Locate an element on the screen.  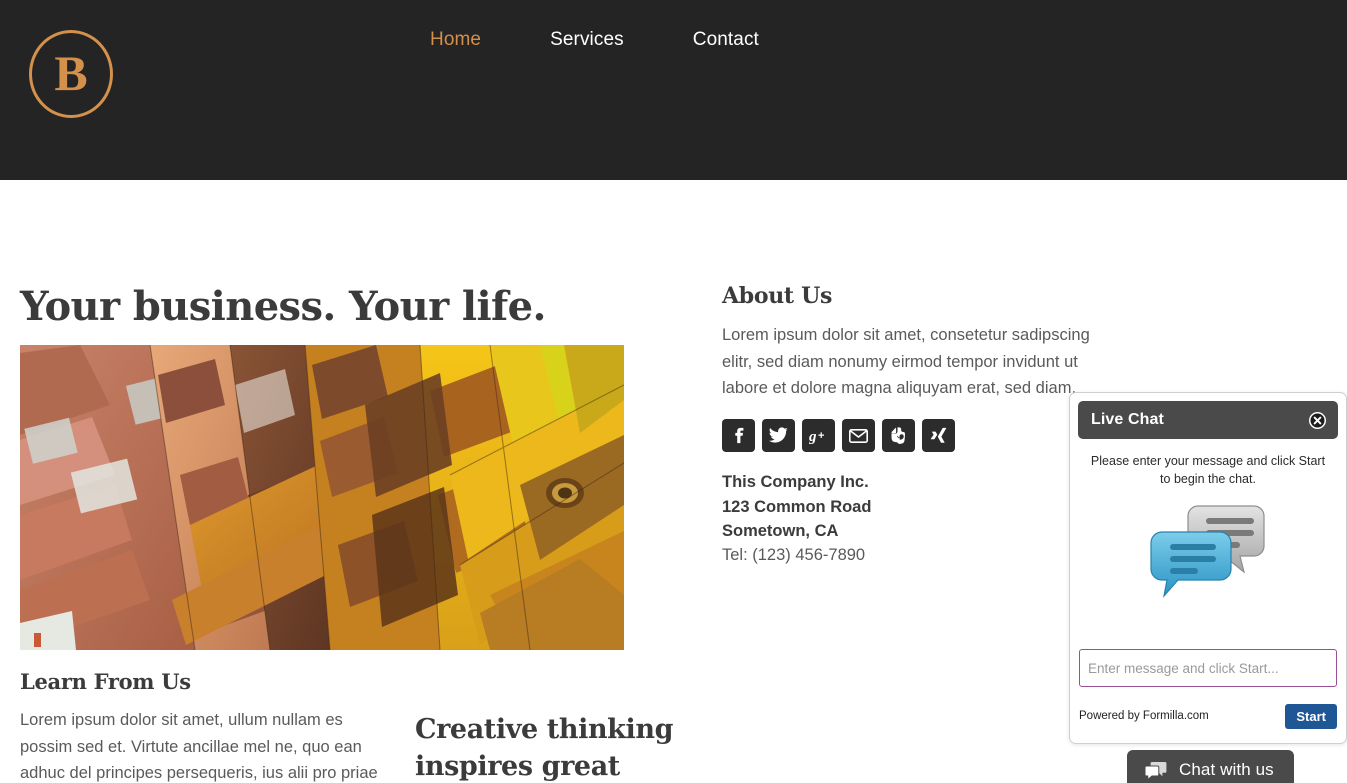
logo-letter: B is located at coordinates (71, 73).